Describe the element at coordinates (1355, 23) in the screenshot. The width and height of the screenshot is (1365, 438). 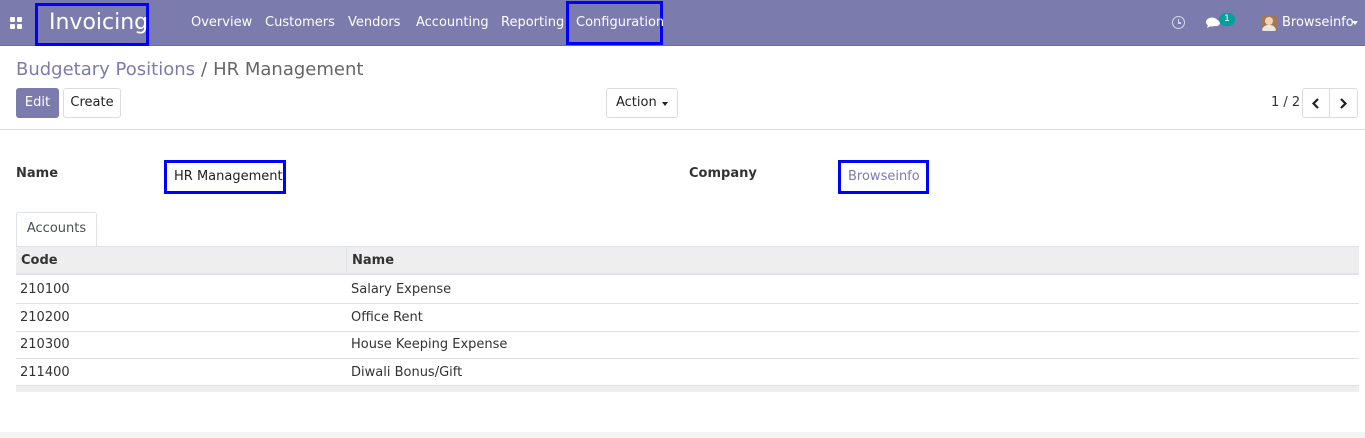
I see `user-menu-caret-icon` at that location.